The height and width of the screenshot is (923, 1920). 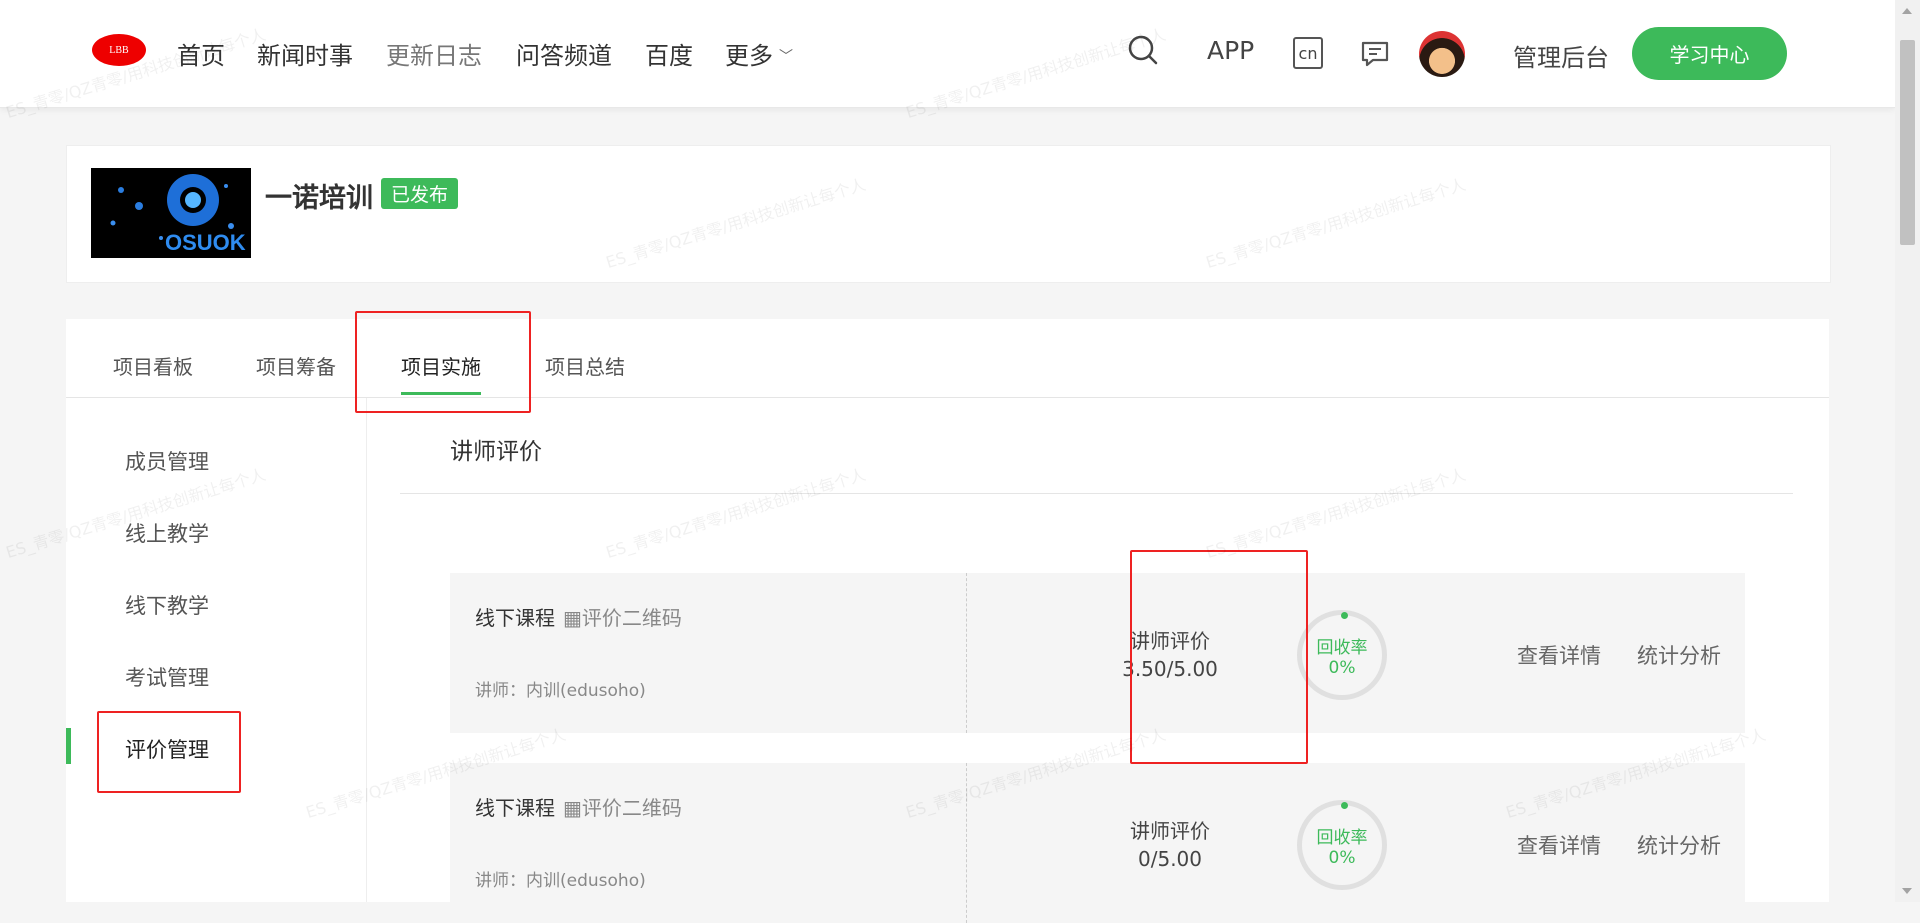 What do you see at coordinates (564, 53) in the screenshot?
I see `nav-qa: 问答频道` at bounding box center [564, 53].